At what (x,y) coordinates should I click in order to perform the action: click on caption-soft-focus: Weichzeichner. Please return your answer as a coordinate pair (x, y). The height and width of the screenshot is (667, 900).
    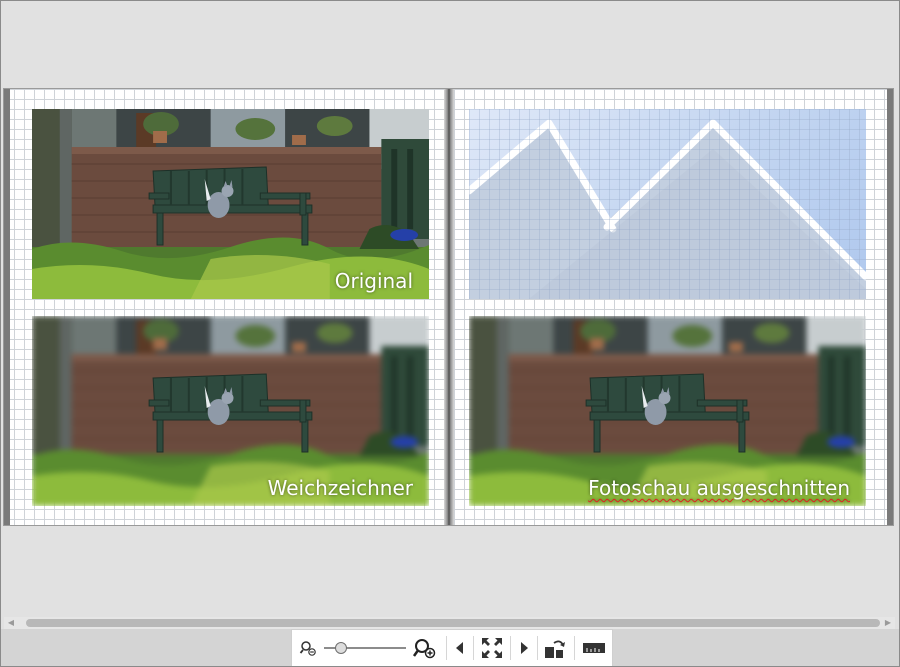
    Looking at the image, I should click on (340, 488).